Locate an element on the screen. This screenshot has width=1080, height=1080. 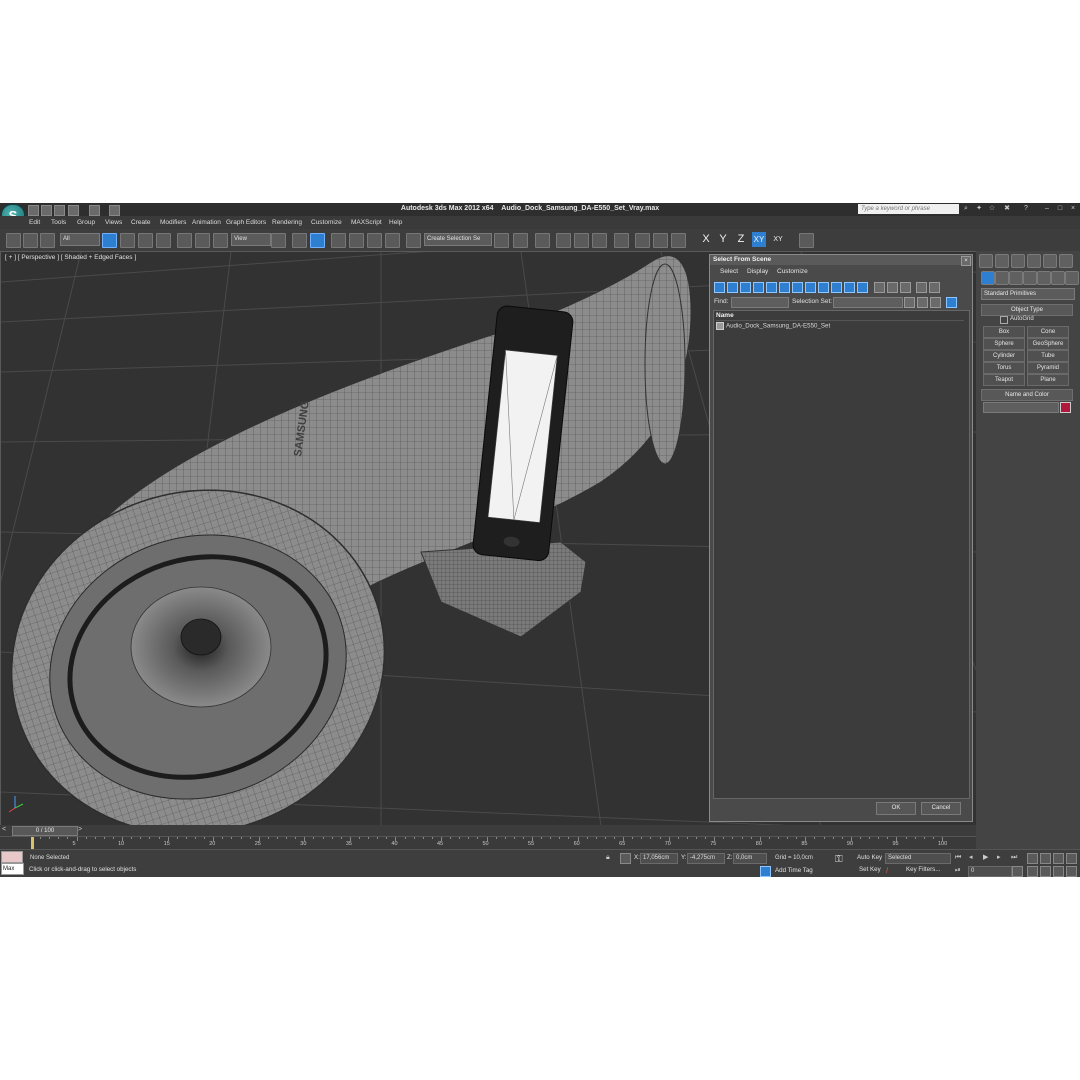
axis-xy-button: XY is located at coordinates (759, 239).